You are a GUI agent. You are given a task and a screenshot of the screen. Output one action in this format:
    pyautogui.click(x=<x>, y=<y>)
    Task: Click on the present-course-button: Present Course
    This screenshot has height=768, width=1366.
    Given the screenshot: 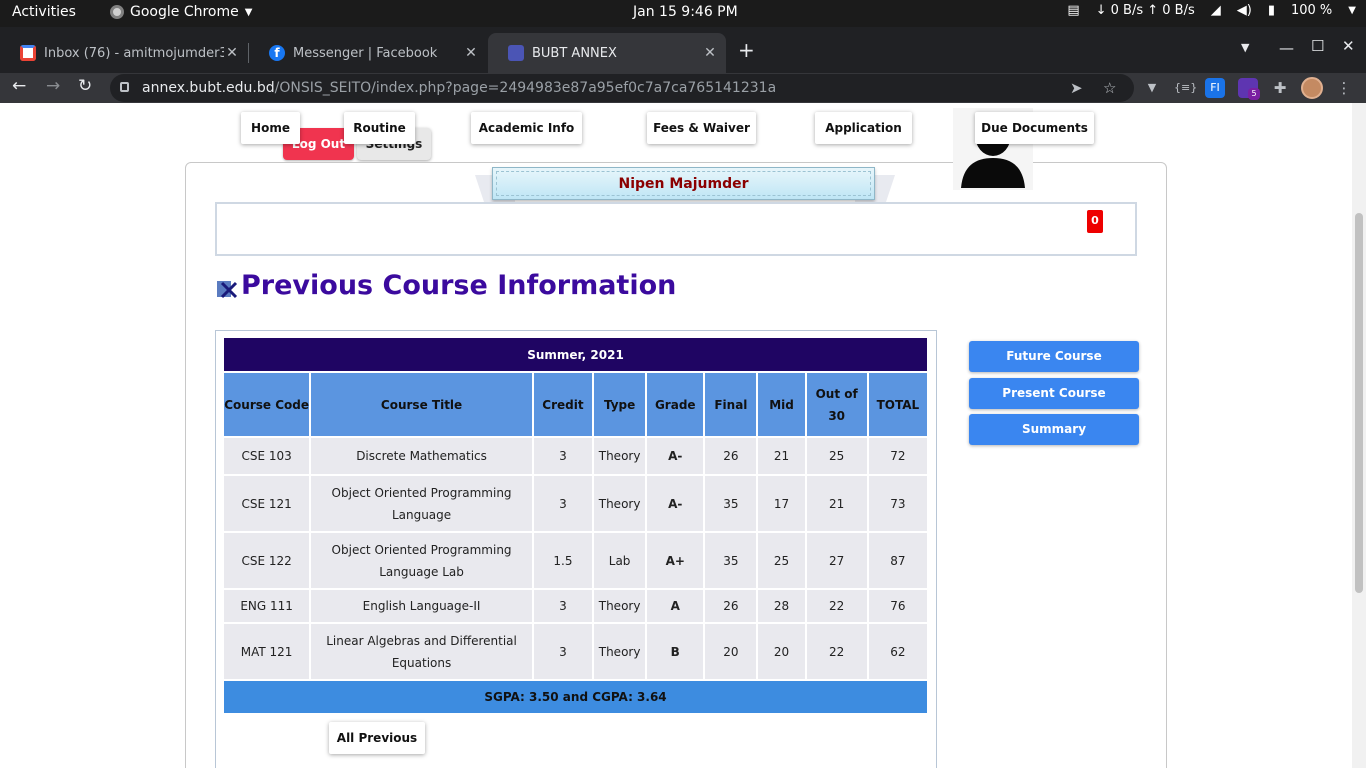 What is the action you would take?
    pyautogui.click(x=1054, y=393)
    